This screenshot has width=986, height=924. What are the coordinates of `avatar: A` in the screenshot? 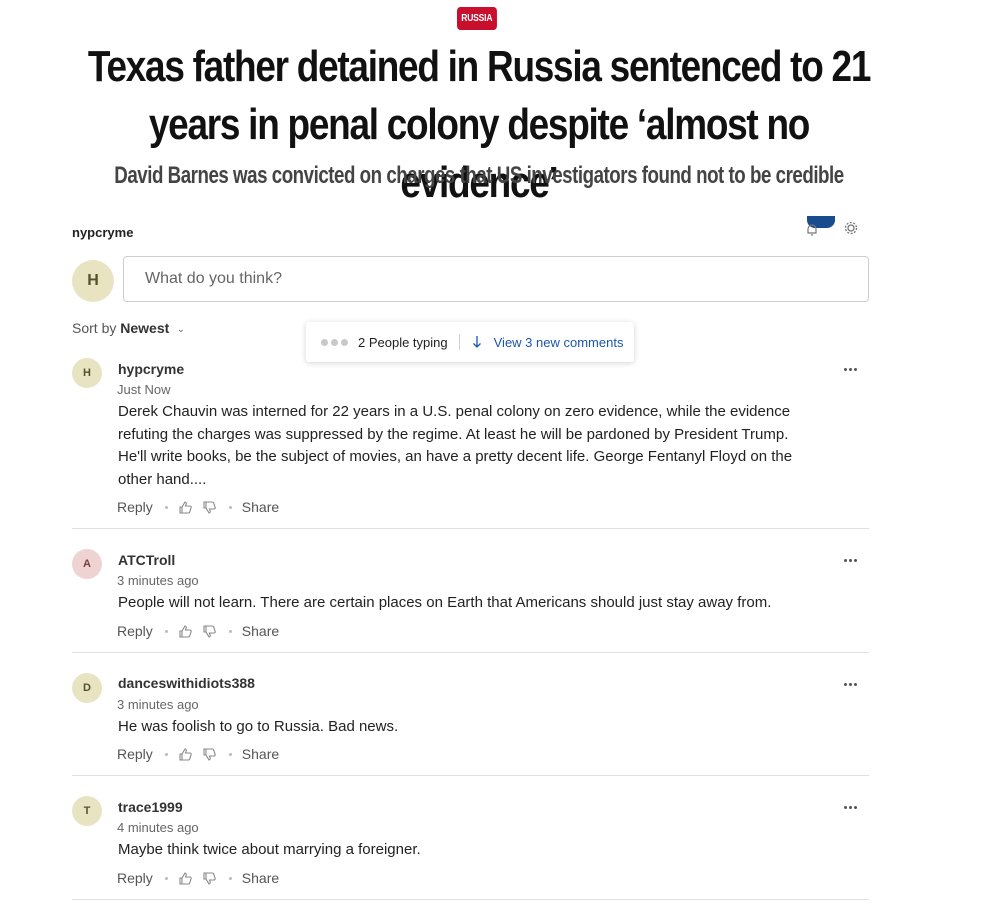 It's located at (87, 564).